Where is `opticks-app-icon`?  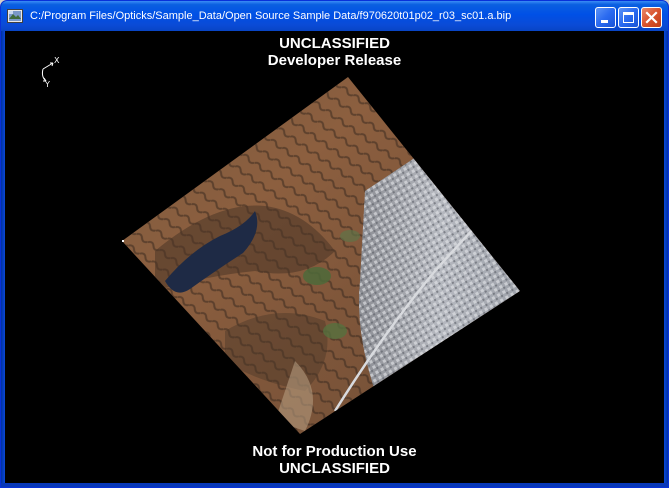 opticks-app-icon is located at coordinates (15, 16).